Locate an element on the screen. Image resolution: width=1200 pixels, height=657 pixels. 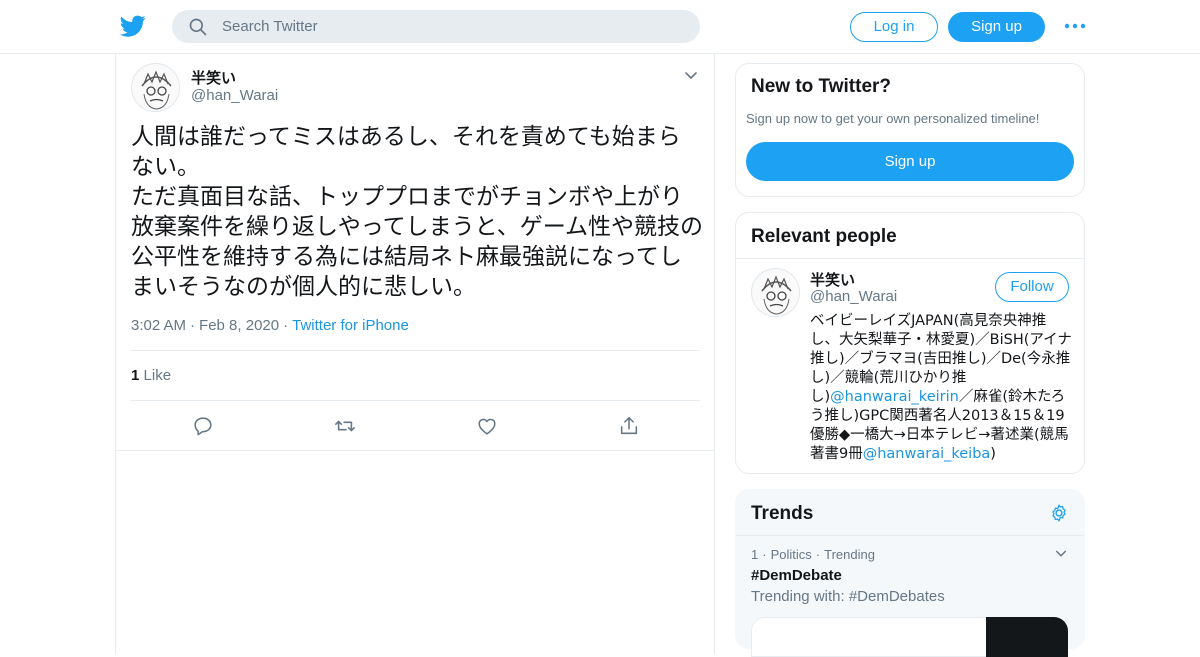
tweet-date: Feb 8, 2020 is located at coordinates (239, 325).